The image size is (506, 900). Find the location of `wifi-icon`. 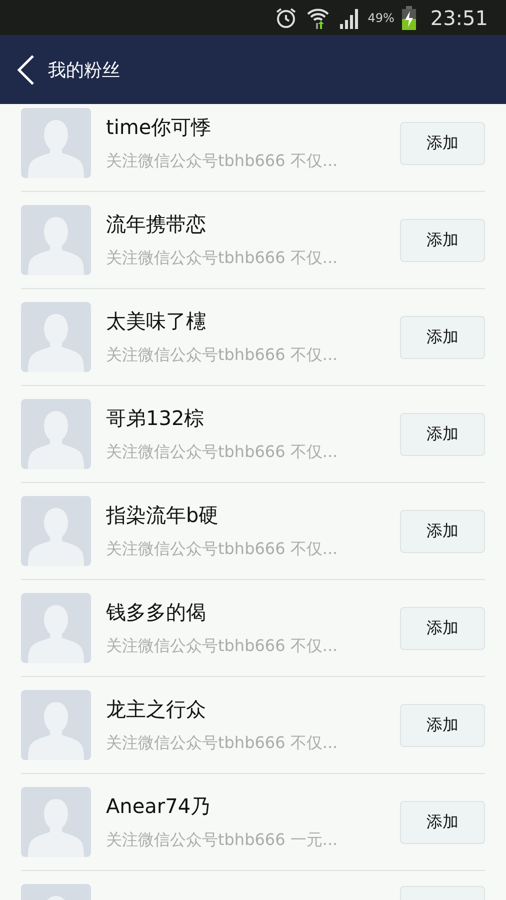

wifi-icon is located at coordinates (318, 18).